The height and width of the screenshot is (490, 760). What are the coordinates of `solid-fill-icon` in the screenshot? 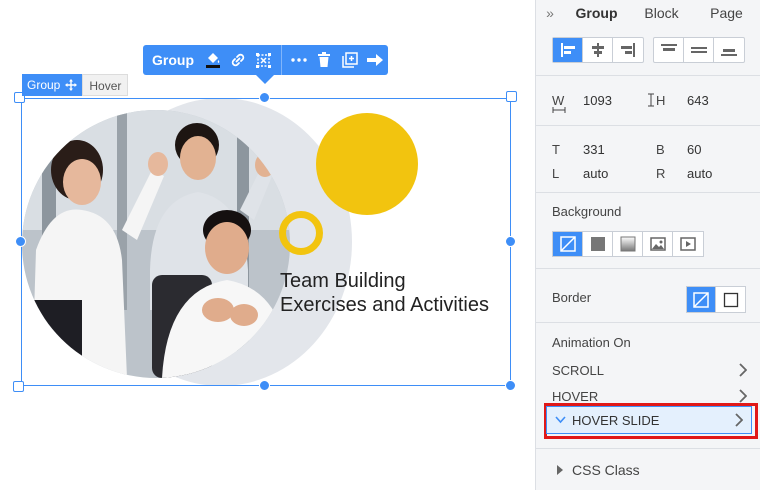 It's located at (597, 244).